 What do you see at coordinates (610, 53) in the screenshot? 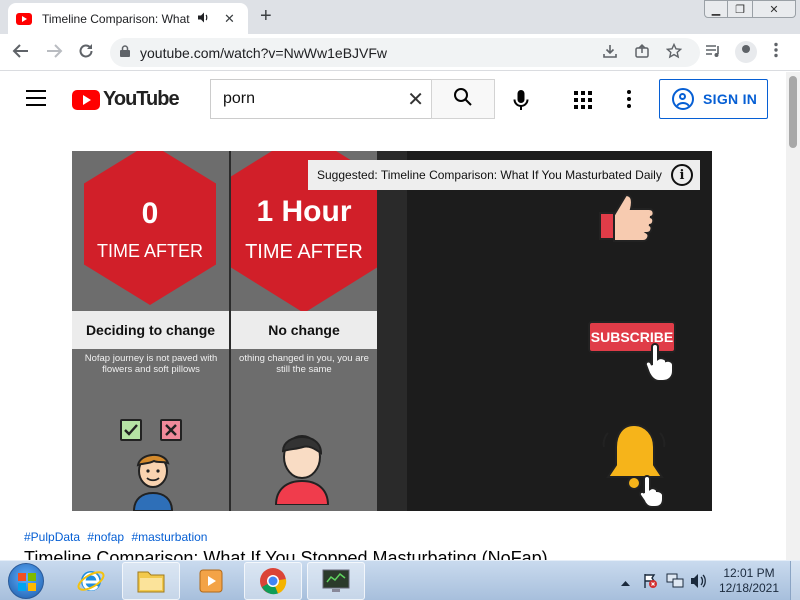
I see `install-app-icon` at bounding box center [610, 53].